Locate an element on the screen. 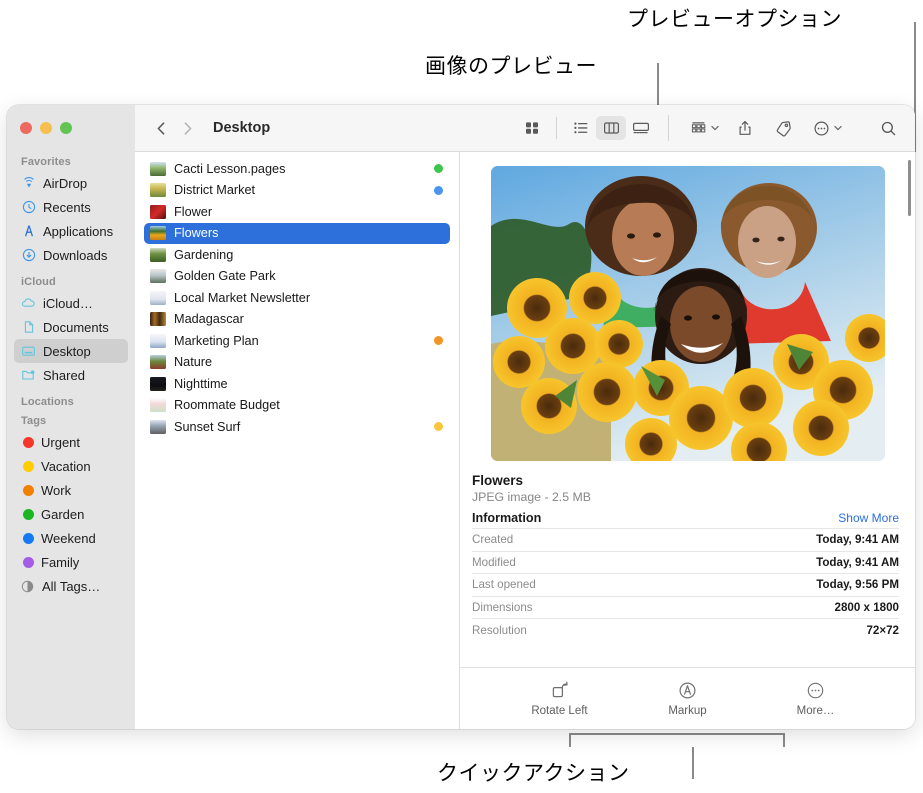 This screenshot has width=923, height=793. zoom-button is located at coordinates (66, 128).